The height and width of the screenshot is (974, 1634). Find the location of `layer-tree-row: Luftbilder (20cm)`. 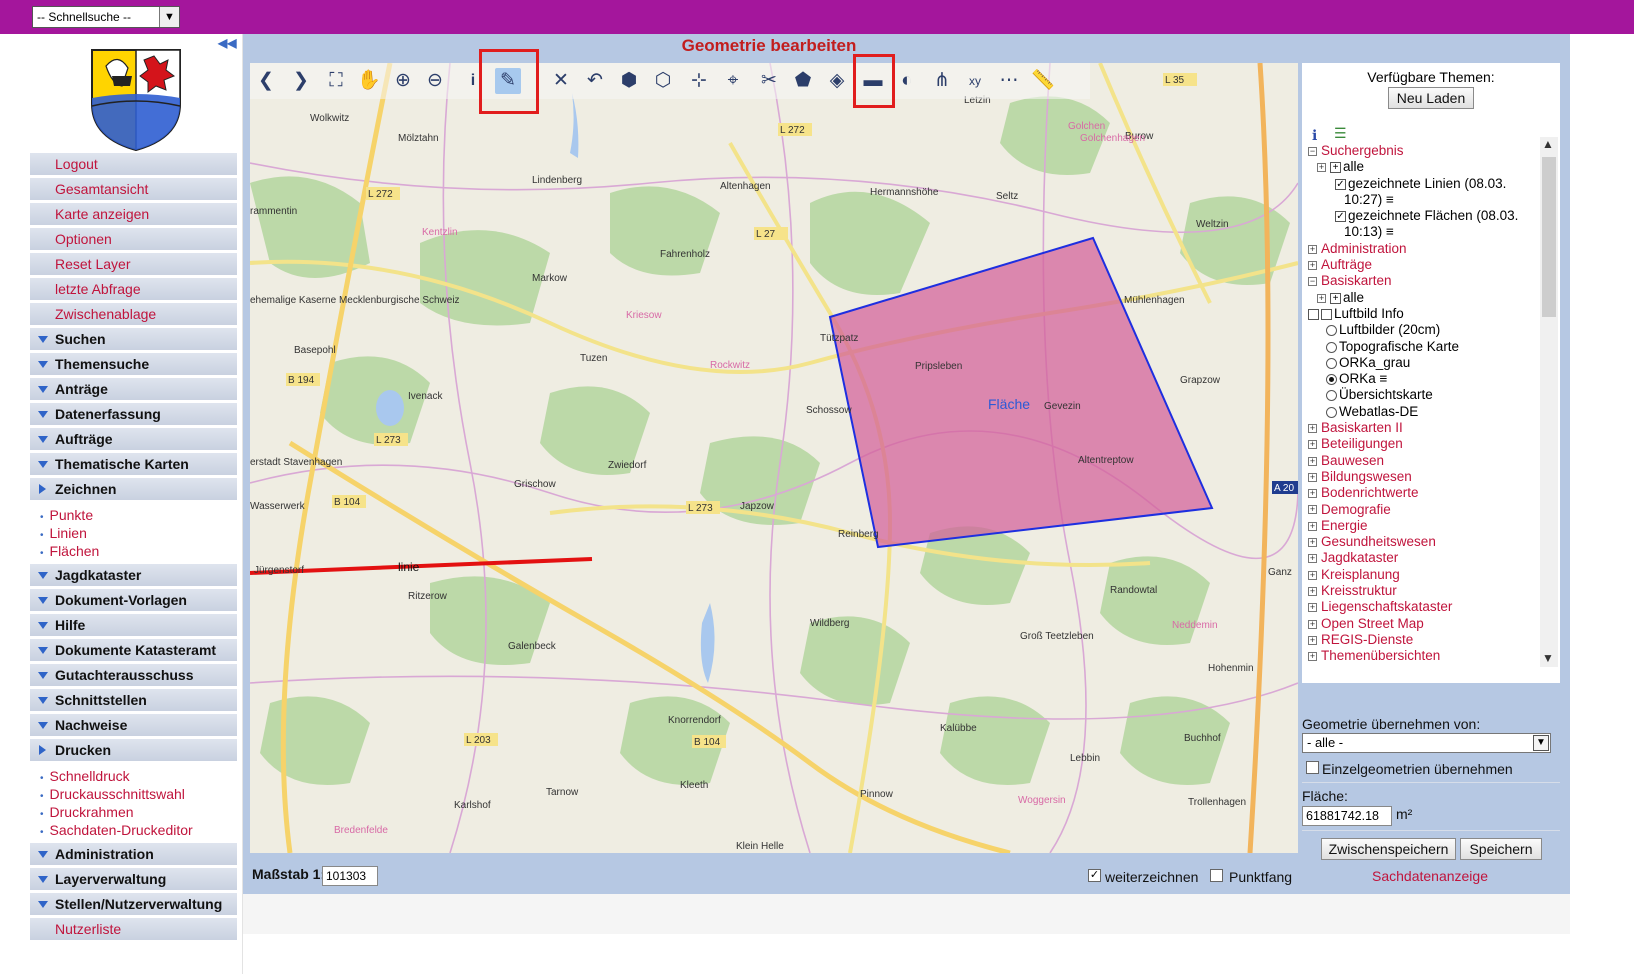

layer-tree-row: Luftbilder (20cm) is located at coordinates (1424, 330).